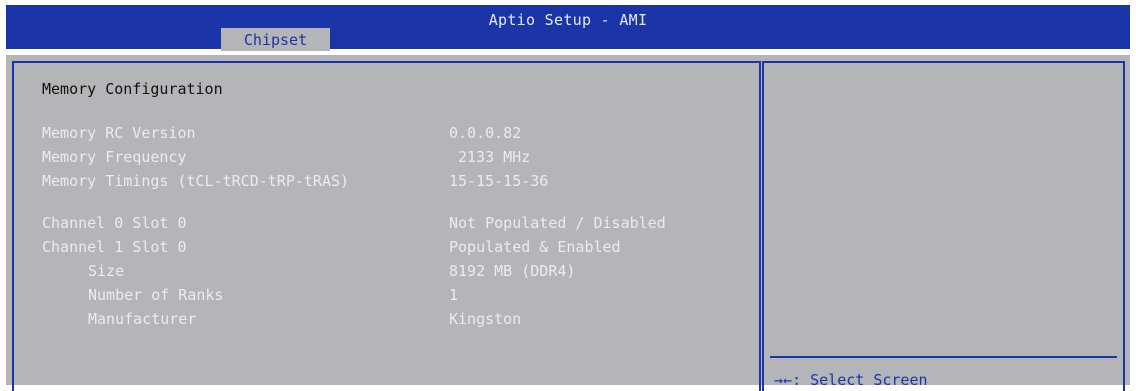 The width and height of the screenshot is (1136, 391). I want to click on manufacturer-label: Manufacturer, so click(142, 319).